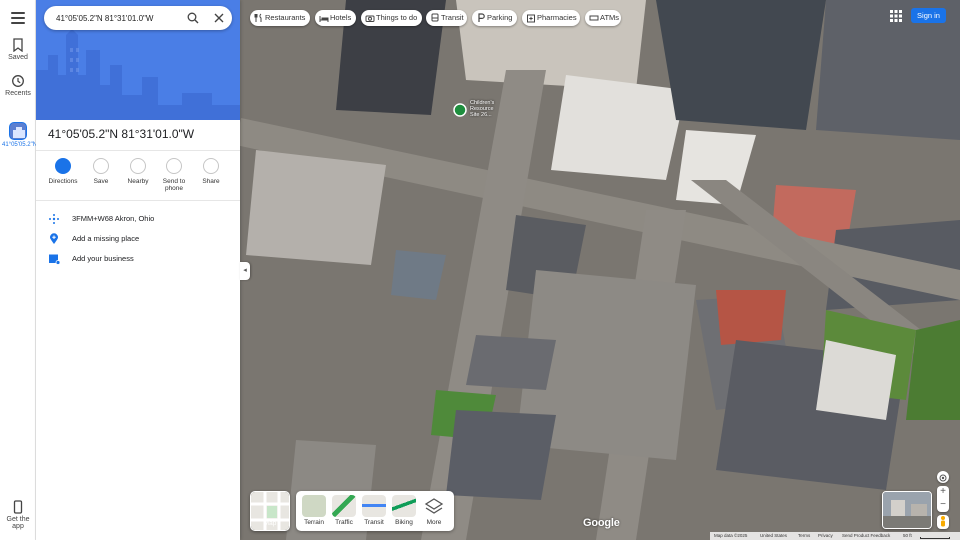  I want to click on pharmacy-icon, so click(531, 18).